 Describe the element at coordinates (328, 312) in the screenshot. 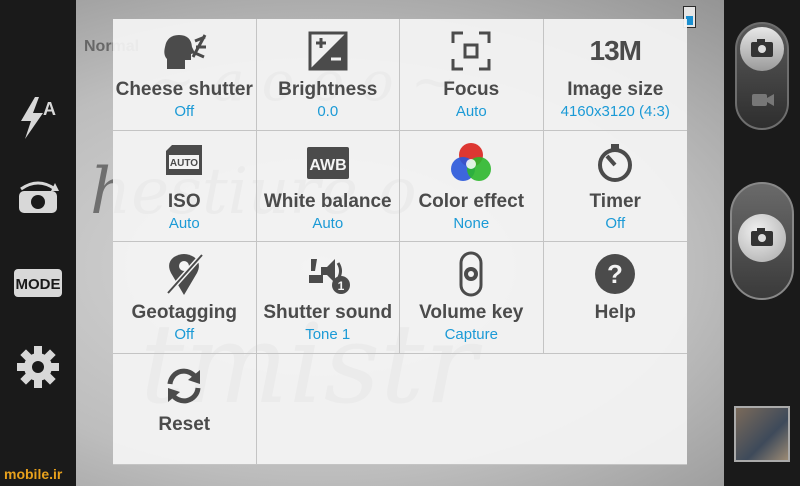

I see `setting-label: Shutter sound` at that location.